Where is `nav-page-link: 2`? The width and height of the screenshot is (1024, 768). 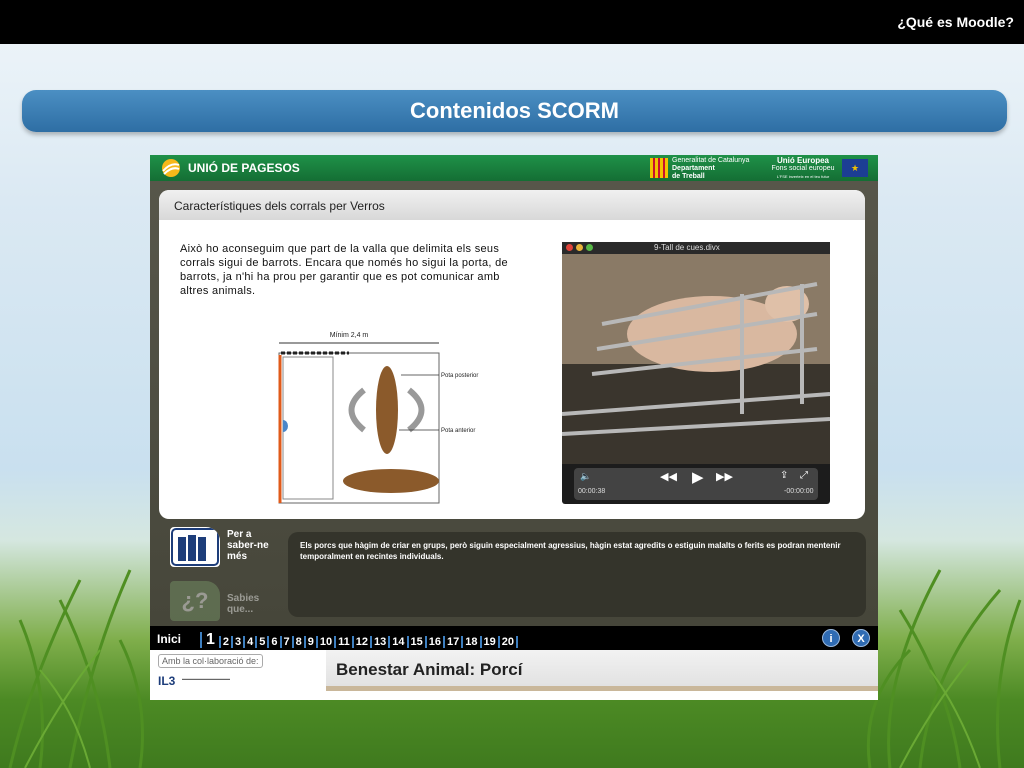
nav-page-link: 2 is located at coordinates (224, 642).